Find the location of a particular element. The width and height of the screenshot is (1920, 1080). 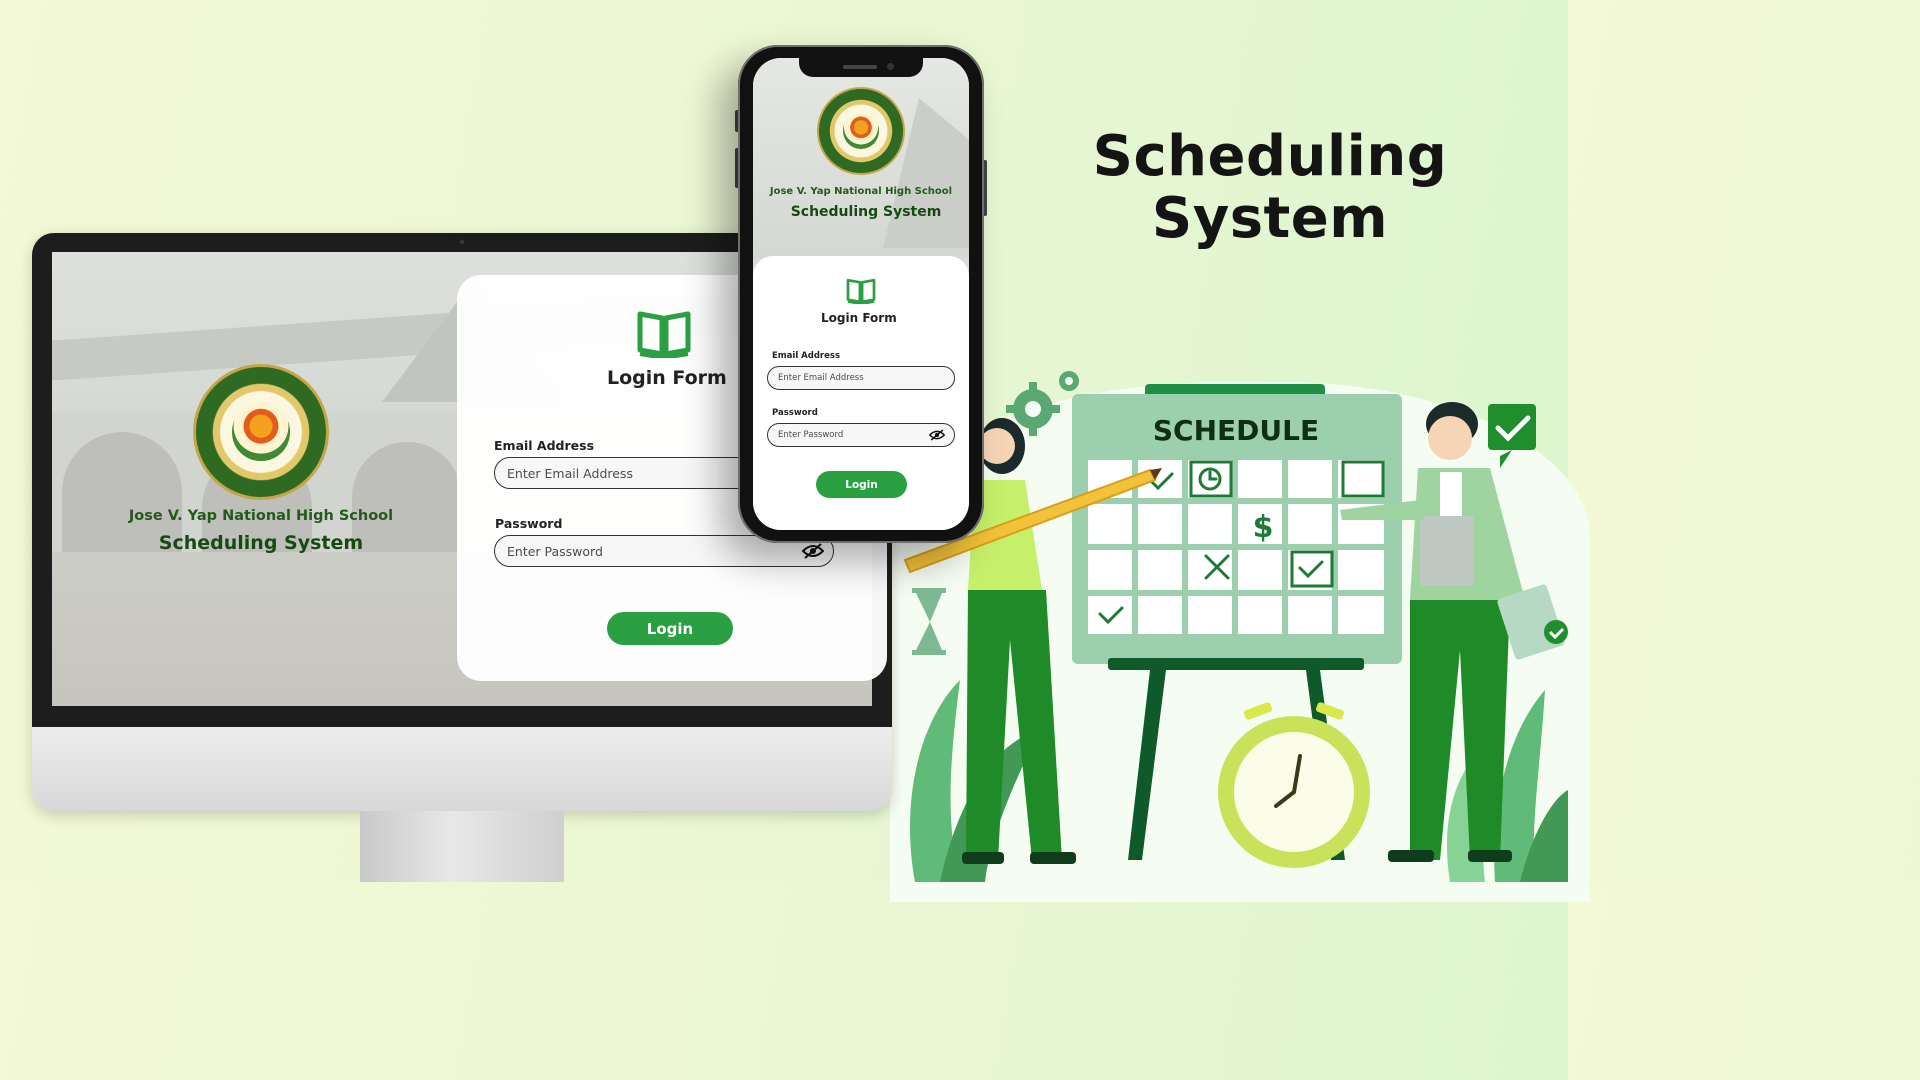

promo-title: Scheduling System is located at coordinates (1270, 188).